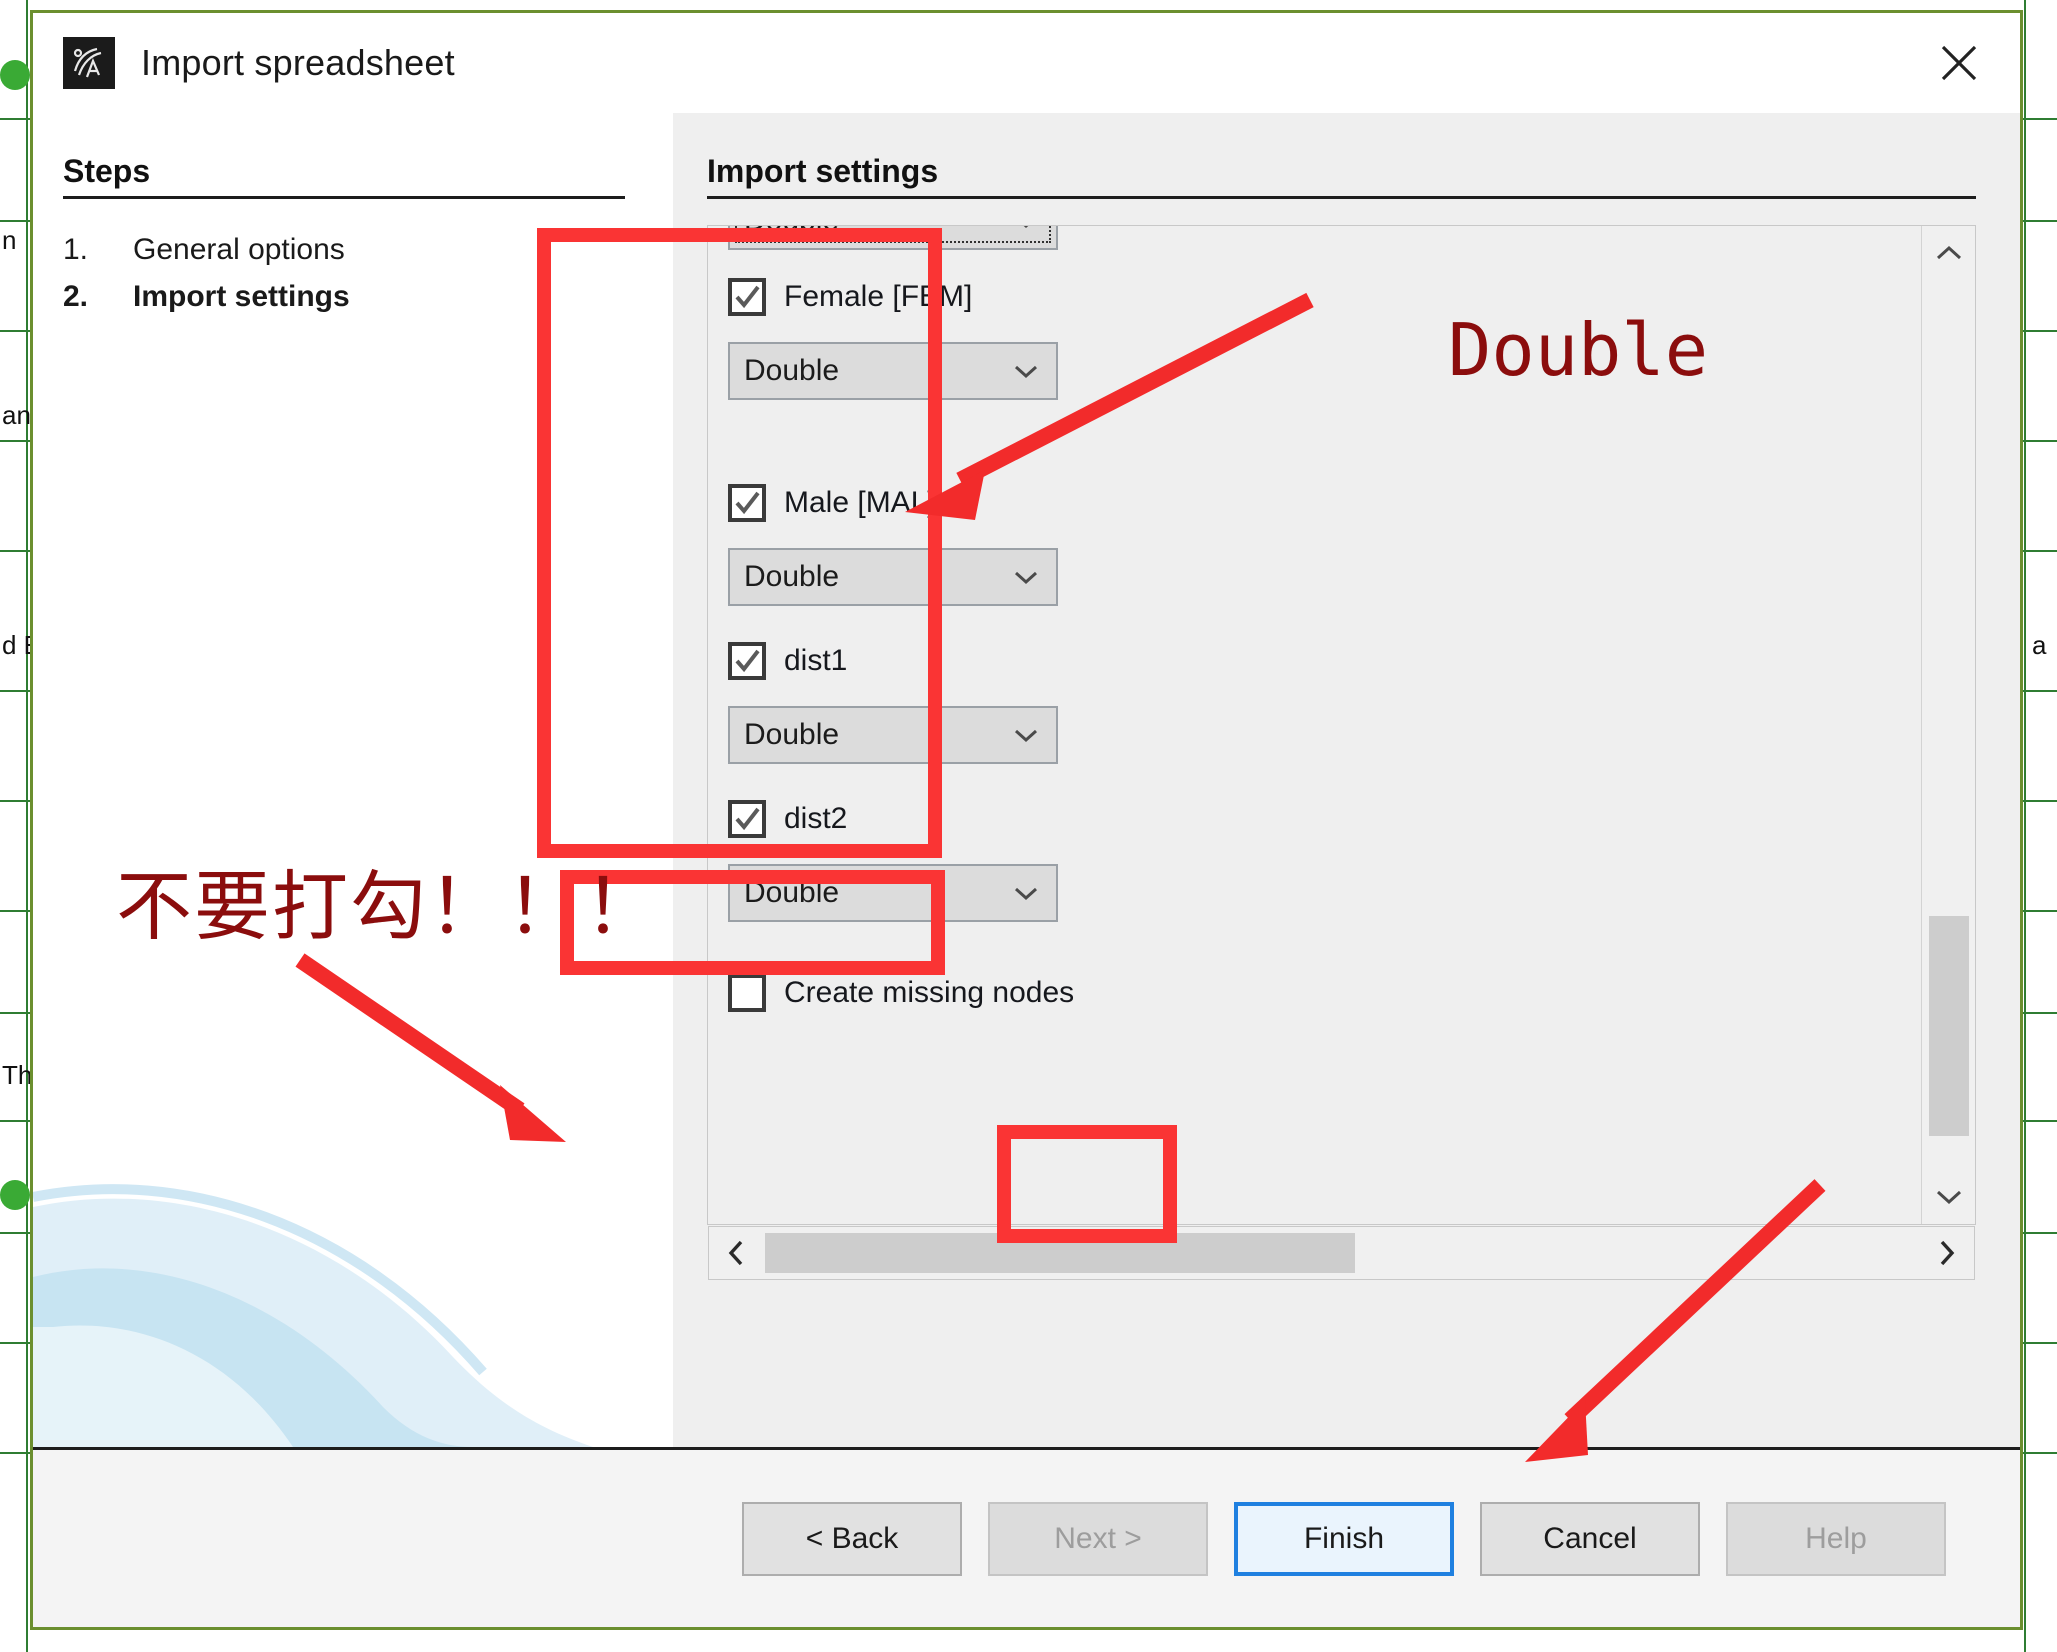  I want to click on dialog-footer: < Back Next > Finish Cancel Help, so click(1026, 1537).